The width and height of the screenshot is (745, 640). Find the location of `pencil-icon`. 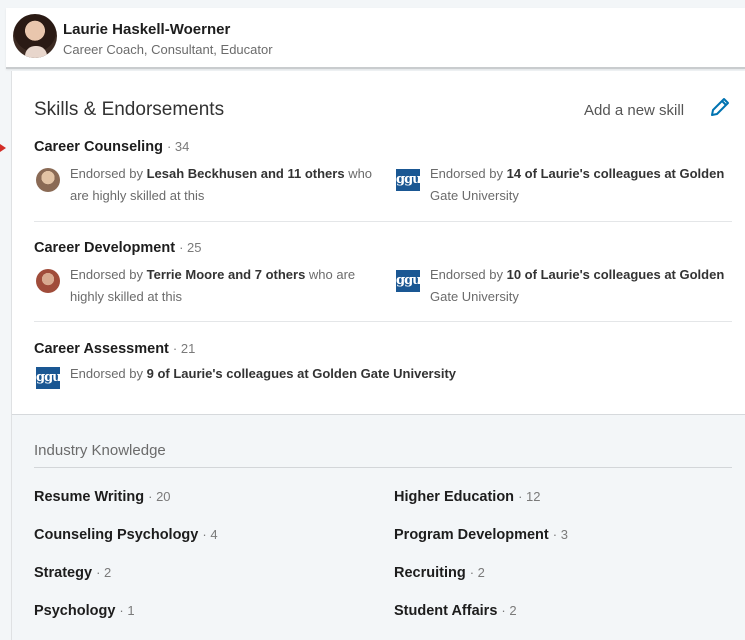

pencil-icon is located at coordinates (720, 107).